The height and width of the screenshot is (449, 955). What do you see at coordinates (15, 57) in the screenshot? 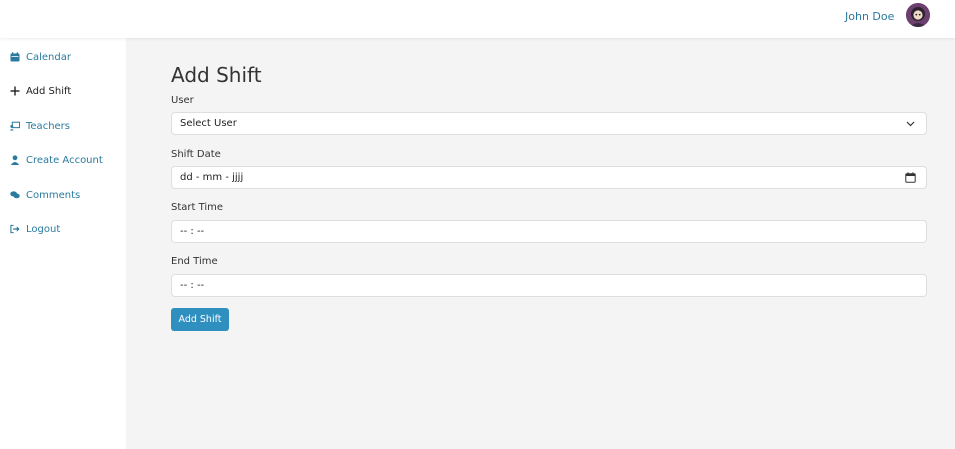
I see `calendar-icon` at bounding box center [15, 57].